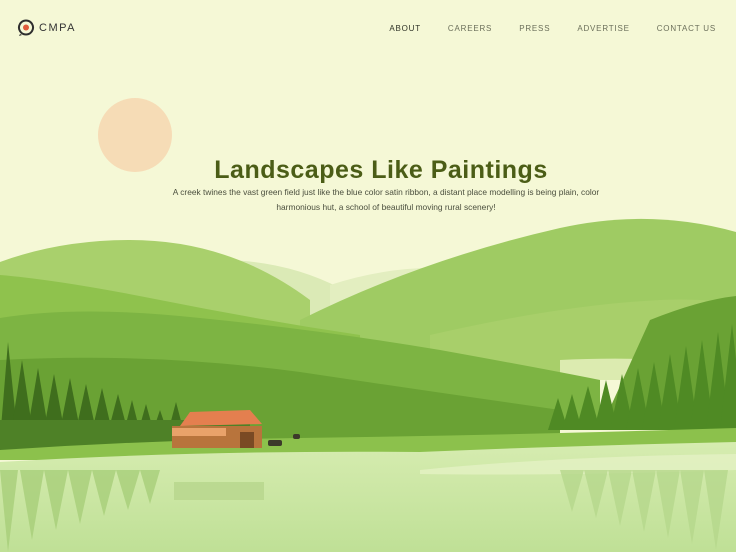 The height and width of the screenshot is (552, 736). I want to click on nav-item-advertise: ADVERTISE, so click(603, 28).